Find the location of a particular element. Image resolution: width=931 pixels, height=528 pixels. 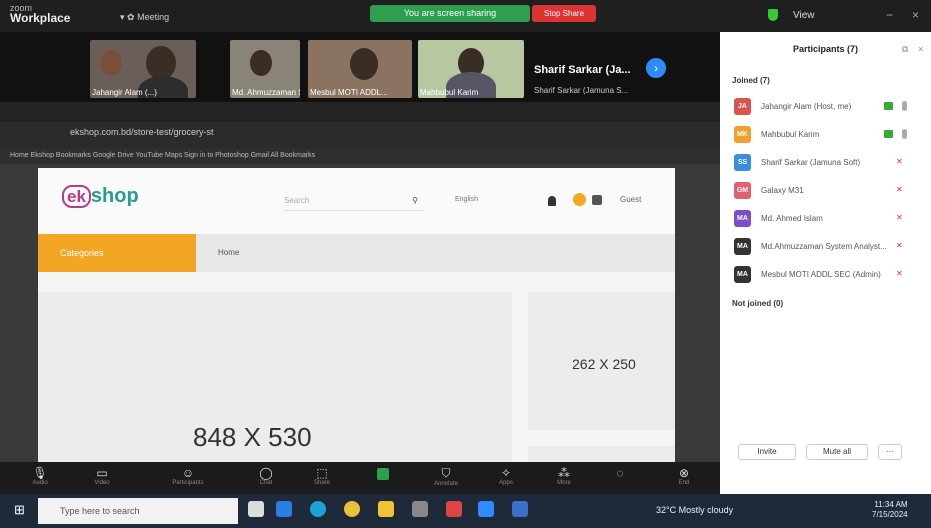

invite-button: Invite is located at coordinates (767, 452).